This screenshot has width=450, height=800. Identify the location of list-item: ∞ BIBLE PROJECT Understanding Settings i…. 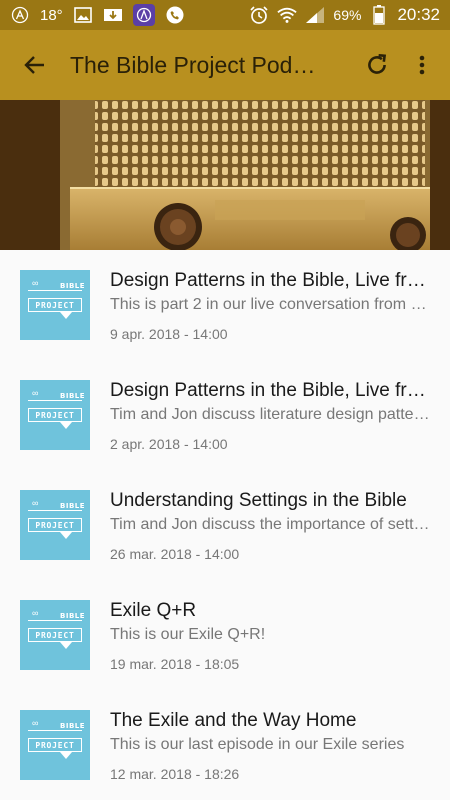
(225, 525).